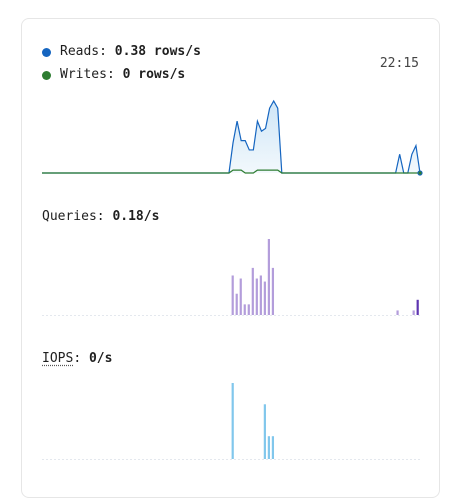 The height and width of the screenshot is (498, 462). I want to click on writes-label: Writes:, so click(87, 74).